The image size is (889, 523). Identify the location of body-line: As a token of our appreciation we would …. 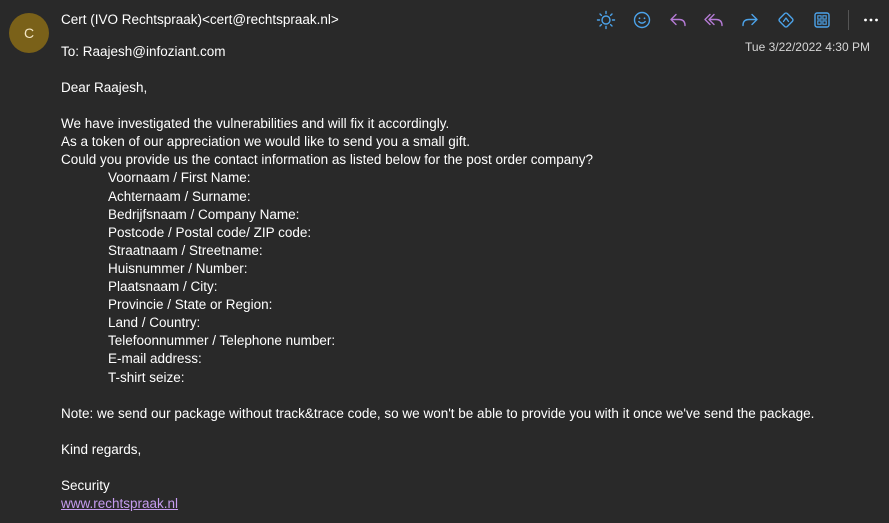
(265, 142).